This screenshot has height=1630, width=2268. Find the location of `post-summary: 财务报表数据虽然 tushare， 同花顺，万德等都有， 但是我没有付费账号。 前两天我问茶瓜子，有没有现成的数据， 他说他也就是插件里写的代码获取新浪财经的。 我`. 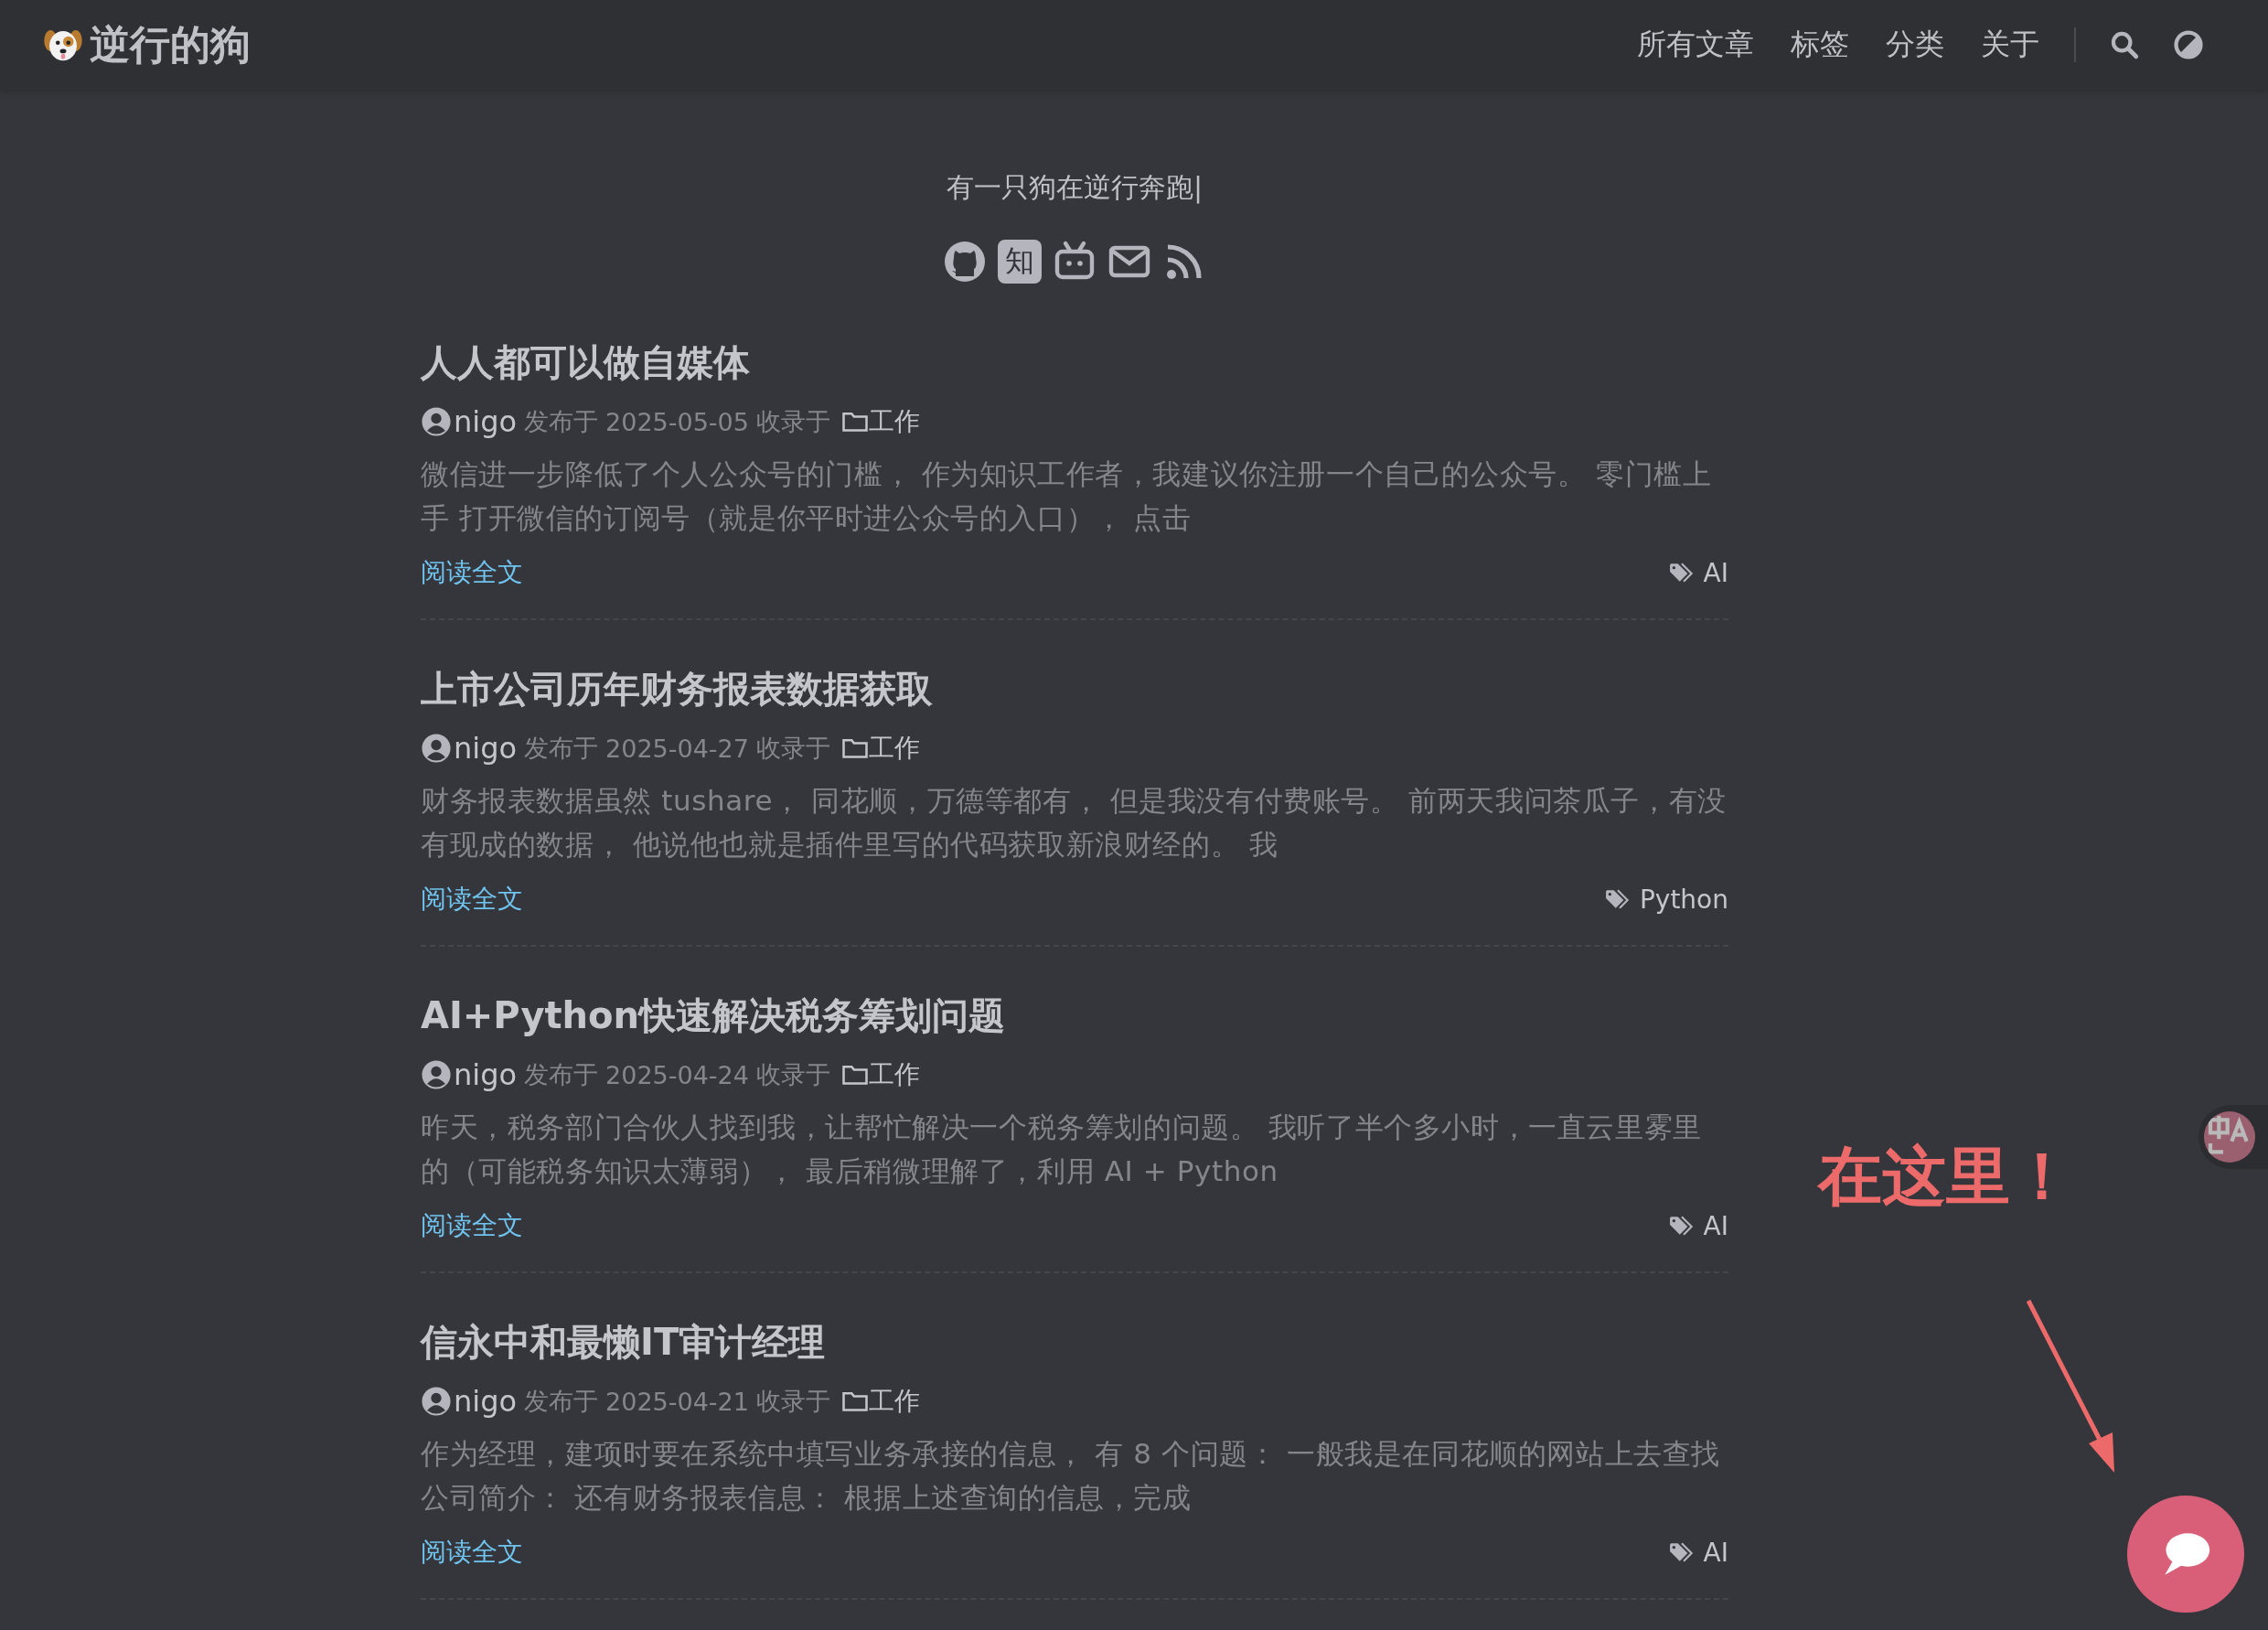

post-summary: 财务报表数据虽然 tushare， 同花顺，万德等都有， 但是我没有付费账号。 前两天我问茶瓜子，有没有现成的数据， 他说他也就是插件里写的代码获取新浪财经的。 我 is located at coordinates (1074, 823).